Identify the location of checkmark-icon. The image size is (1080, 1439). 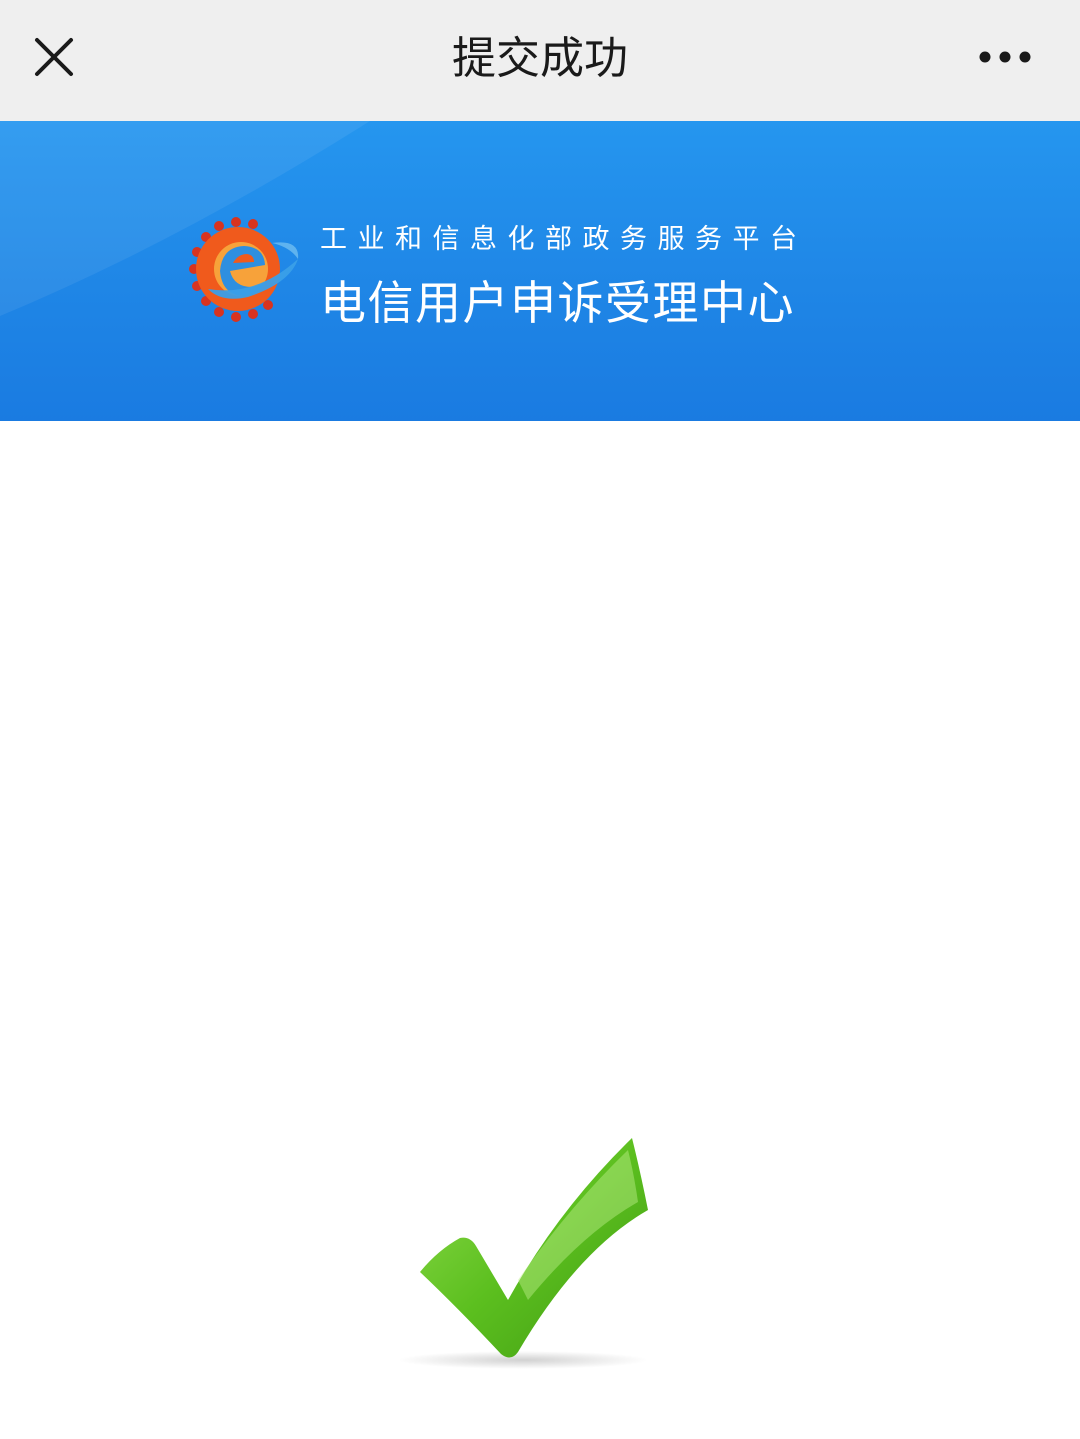
(523, 1253).